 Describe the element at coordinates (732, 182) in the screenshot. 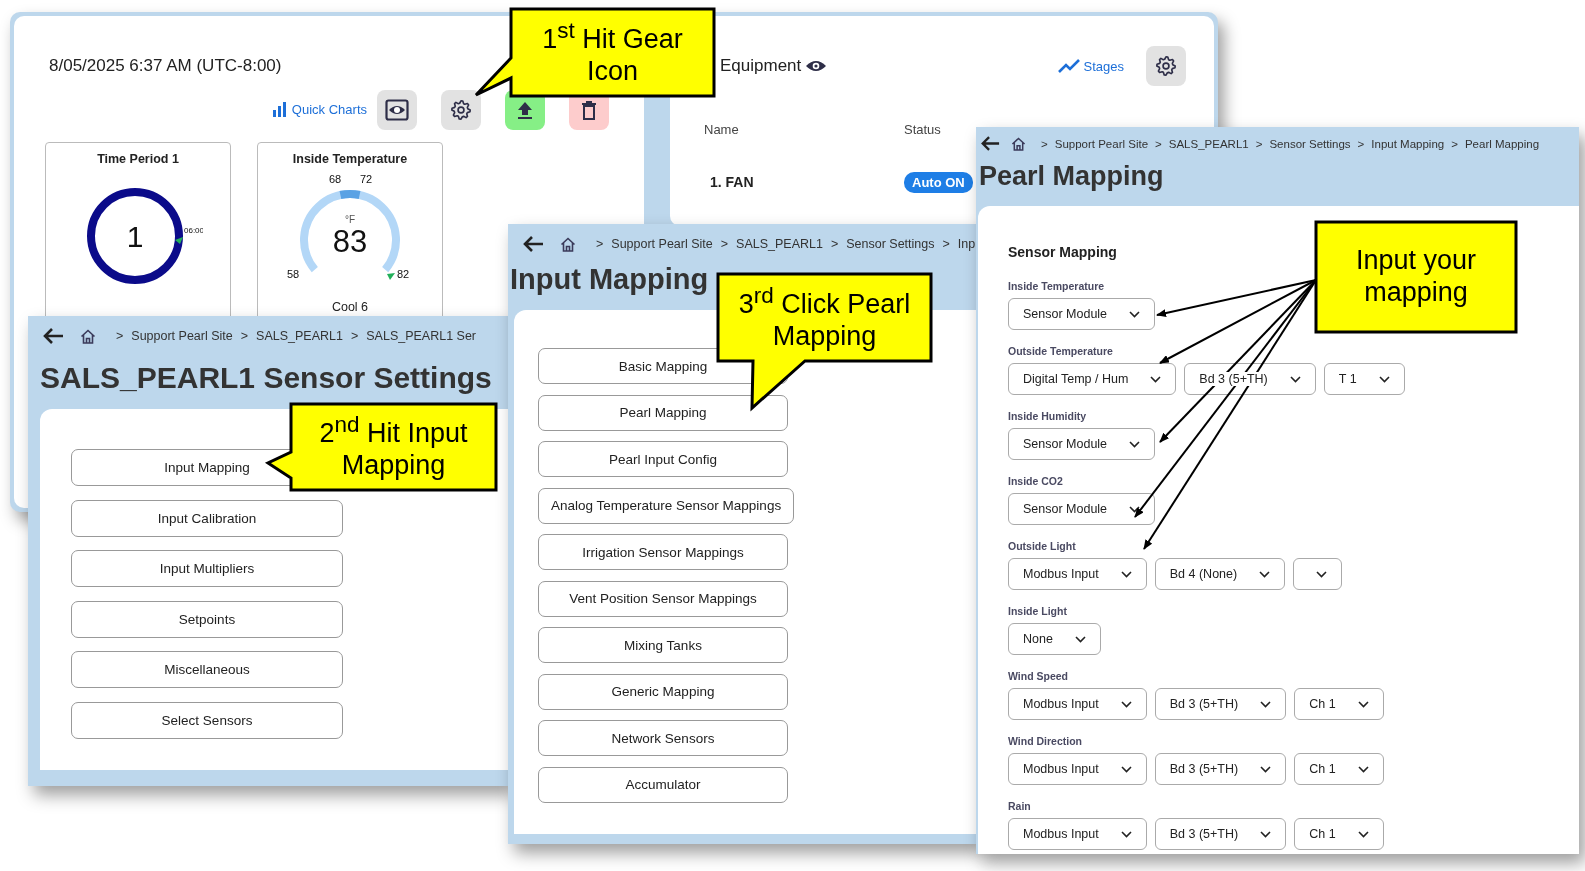

I see `equipment-name: 1. FAN` at that location.